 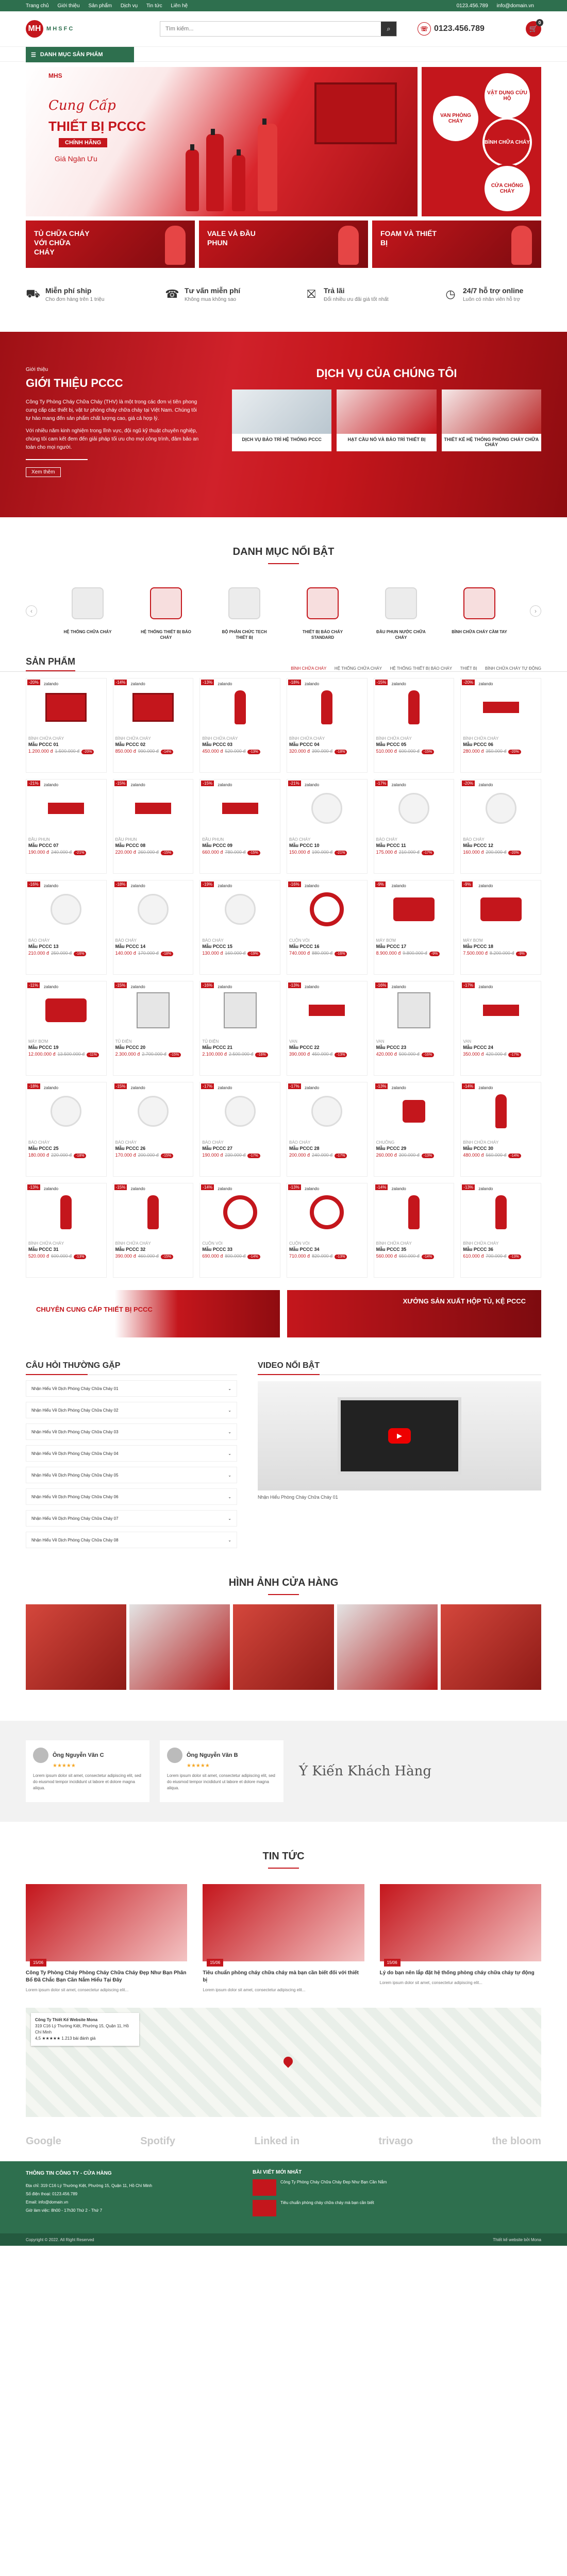 I want to click on product-name: Mẫu PCCC 24, so click(x=501, y=1047).